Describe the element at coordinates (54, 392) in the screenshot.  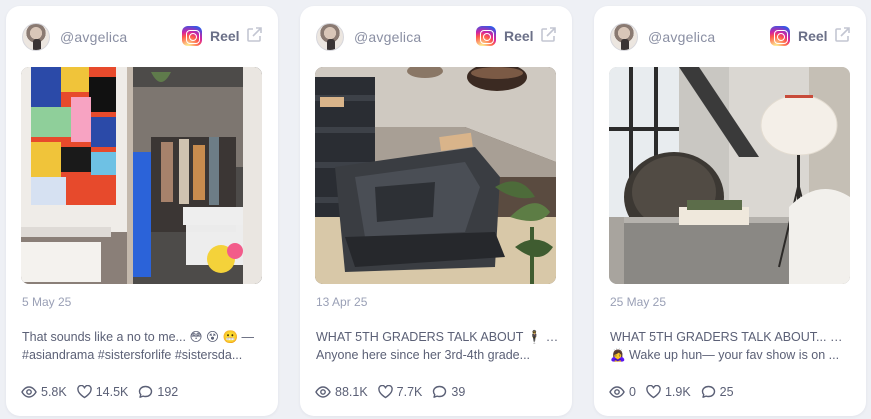
I see `views-count: 5.8K` at that location.